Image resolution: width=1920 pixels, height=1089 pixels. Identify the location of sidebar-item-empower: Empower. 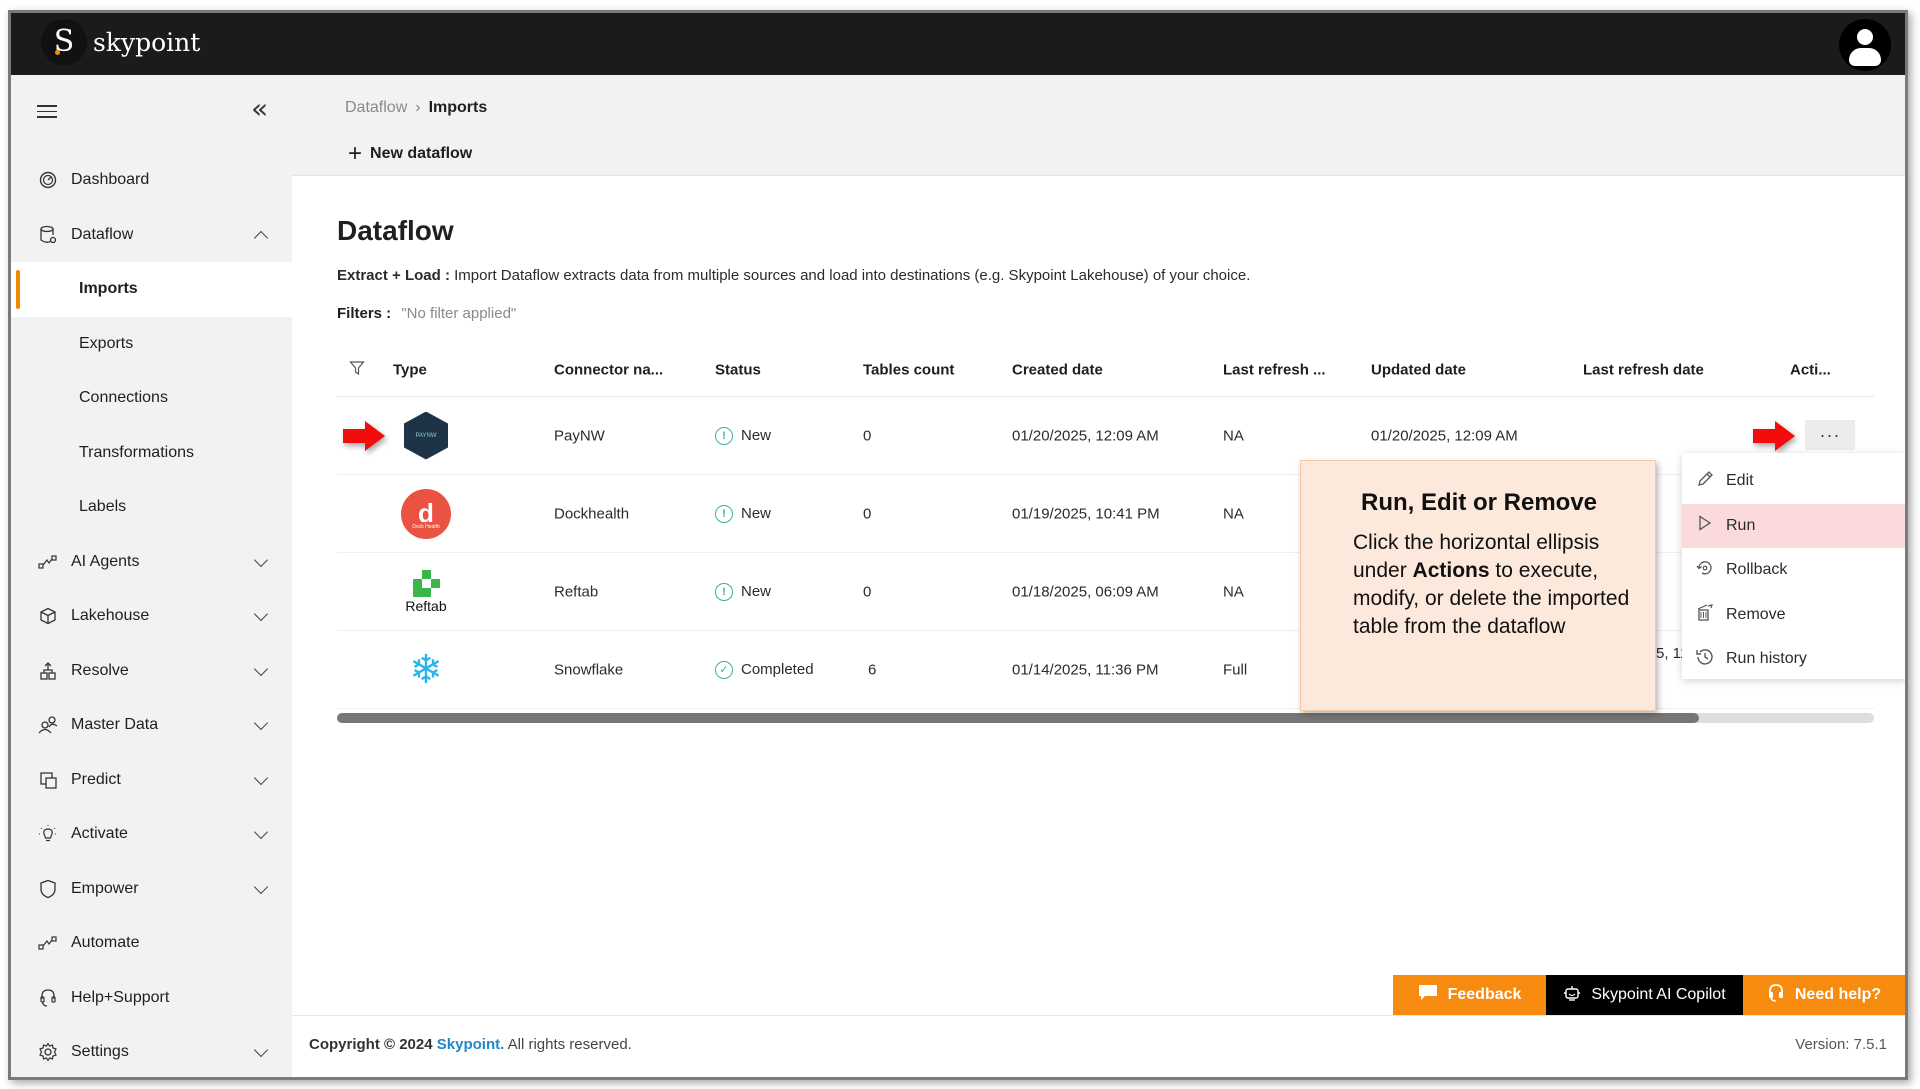
(151, 889).